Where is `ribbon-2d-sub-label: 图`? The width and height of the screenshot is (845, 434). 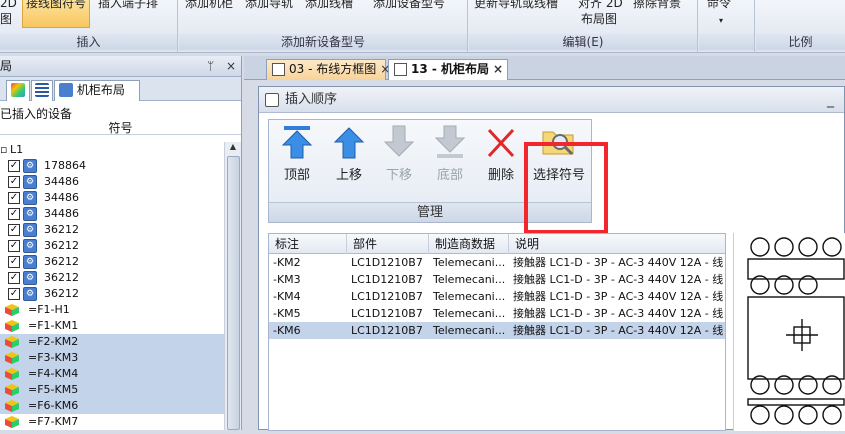 ribbon-2d-sub-label: 图 is located at coordinates (6, 19).